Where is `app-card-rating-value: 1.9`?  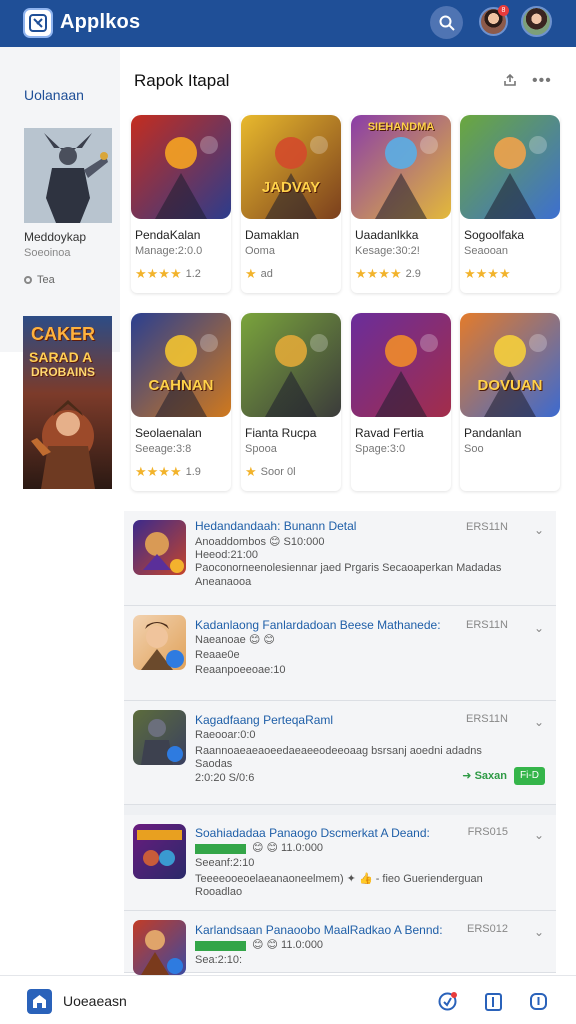
app-card-rating-value: 1.9 is located at coordinates (193, 472).